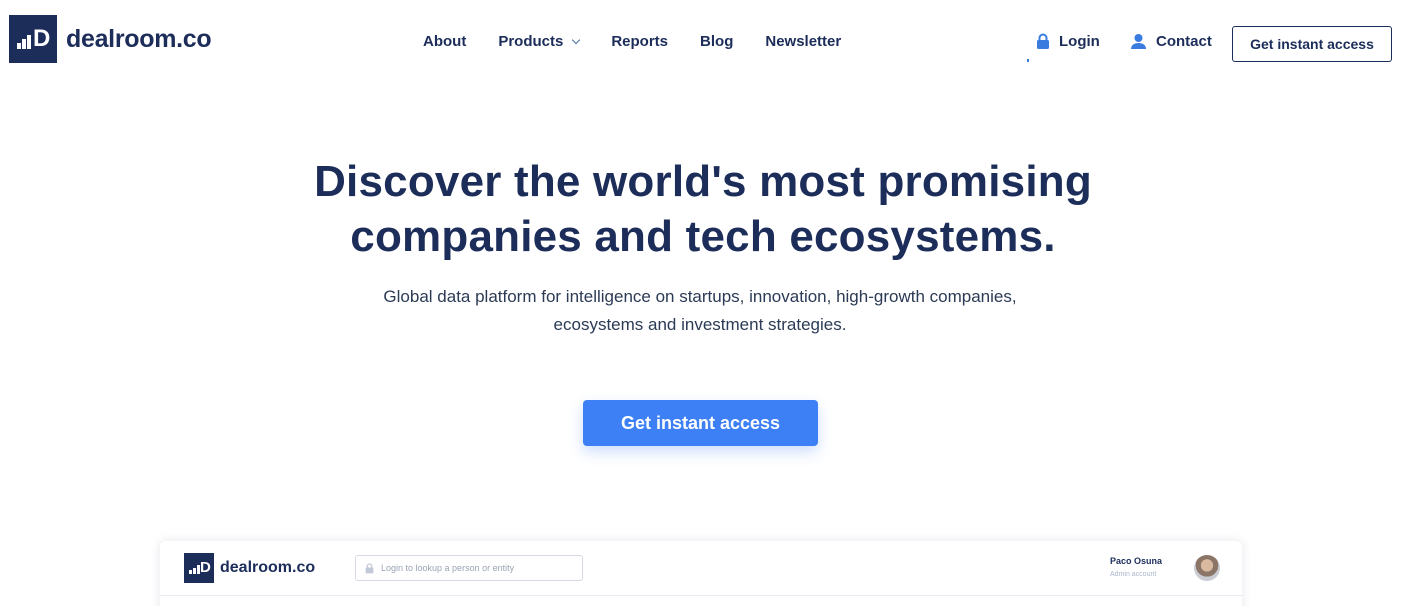 This screenshot has width=1406, height=606. I want to click on user-icon, so click(1138, 41).